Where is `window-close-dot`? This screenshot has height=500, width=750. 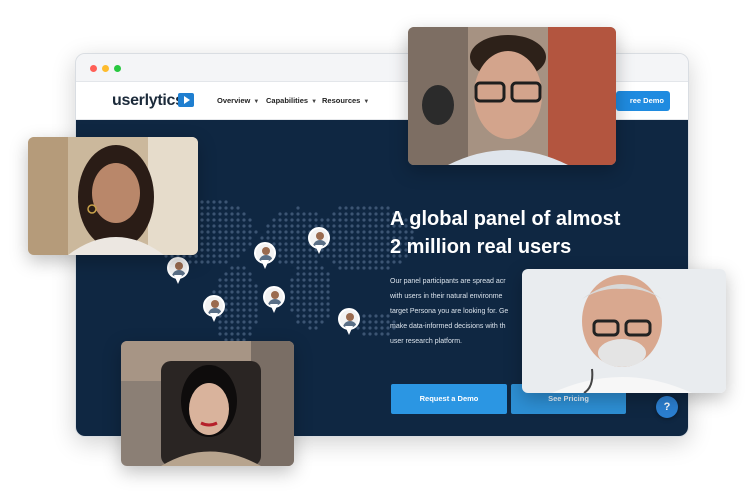 window-close-dot is located at coordinates (93, 68).